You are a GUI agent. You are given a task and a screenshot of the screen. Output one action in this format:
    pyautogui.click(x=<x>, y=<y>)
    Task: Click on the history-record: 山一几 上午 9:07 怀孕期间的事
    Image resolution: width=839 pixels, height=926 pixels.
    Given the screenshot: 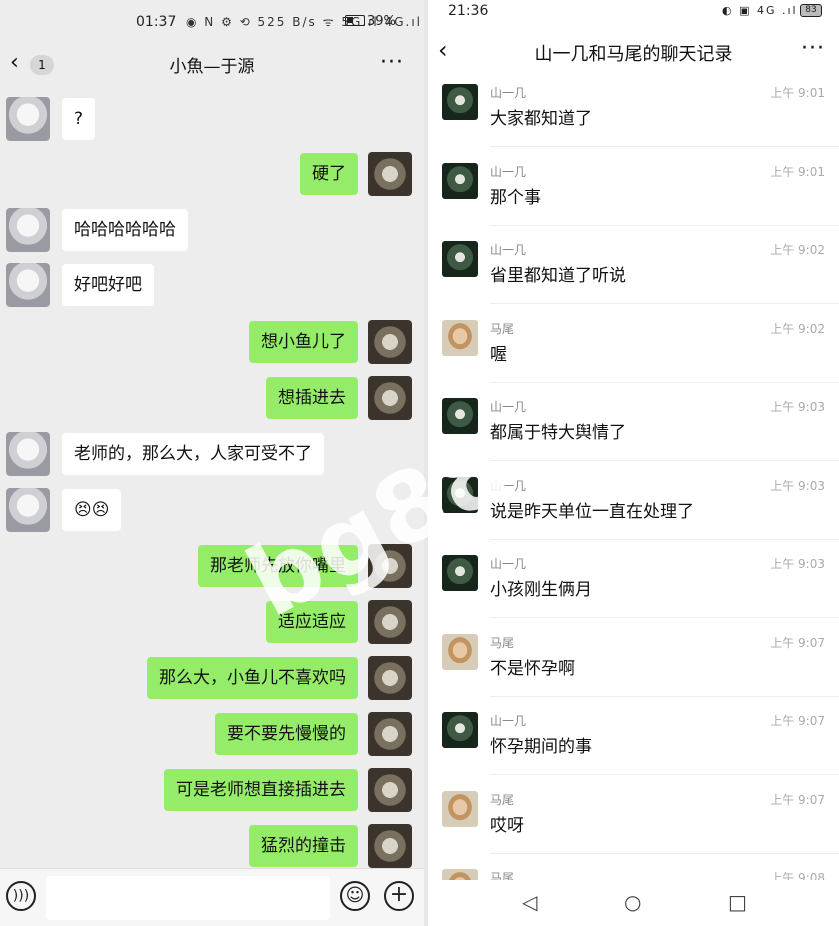 What is the action you would take?
    pyautogui.click(x=633, y=747)
    